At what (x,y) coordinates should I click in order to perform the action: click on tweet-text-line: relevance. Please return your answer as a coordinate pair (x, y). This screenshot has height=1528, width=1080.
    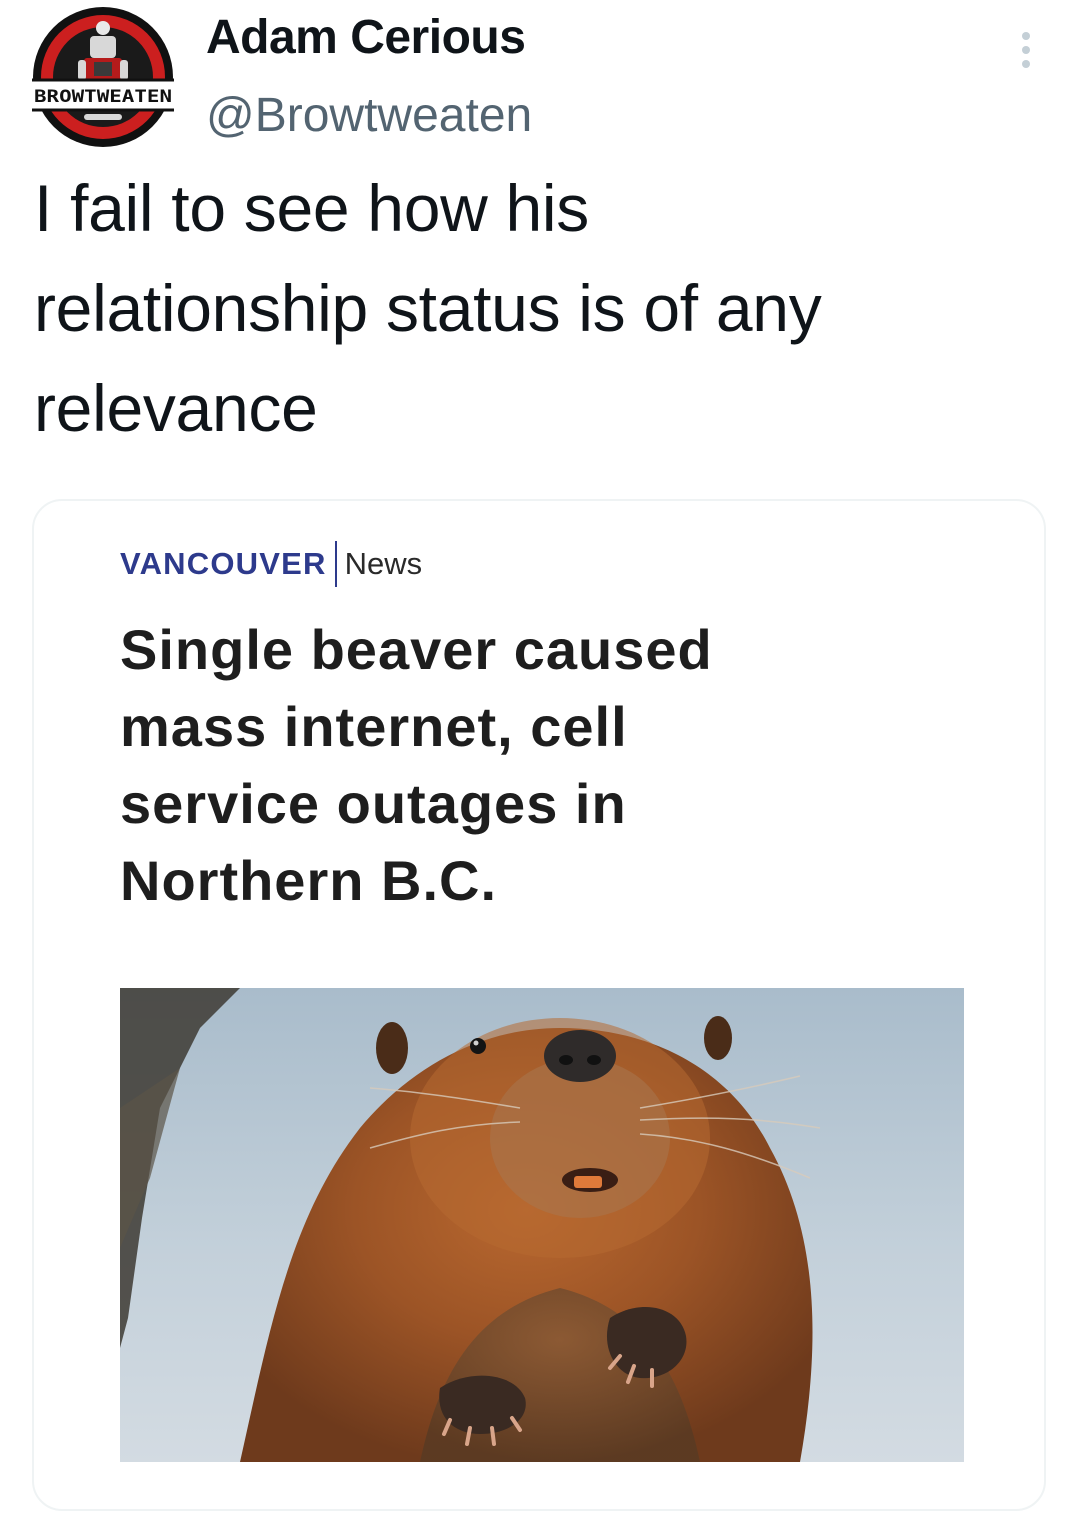
    Looking at the image, I should click on (176, 408).